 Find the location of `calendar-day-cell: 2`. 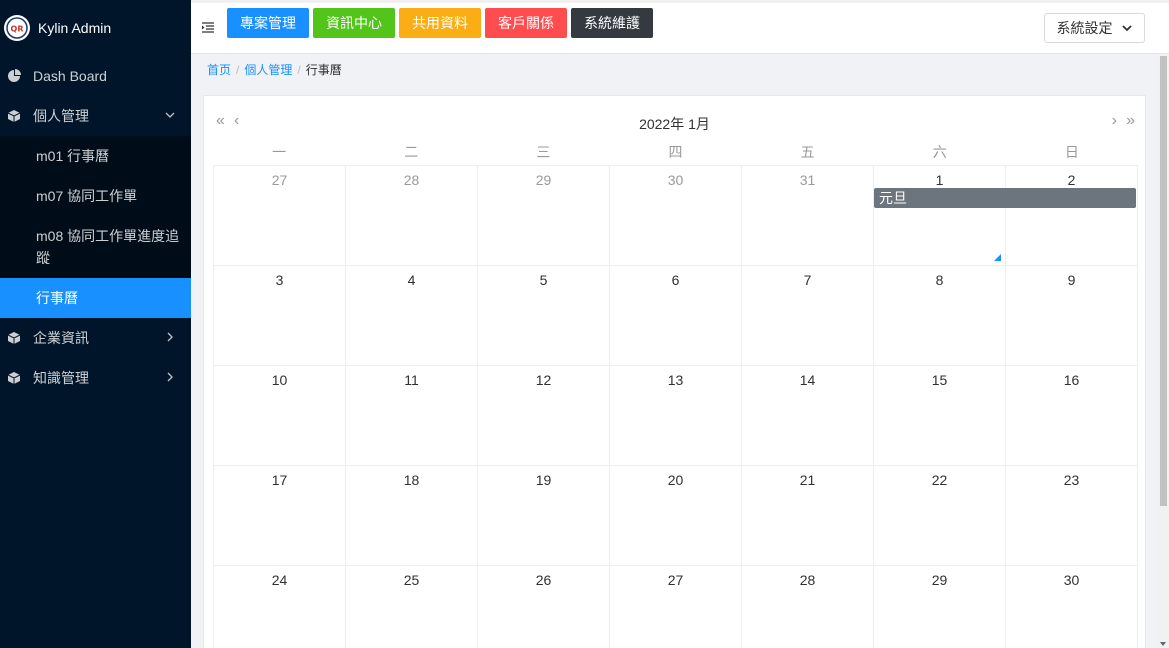

calendar-day-cell: 2 is located at coordinates (1072, 216).